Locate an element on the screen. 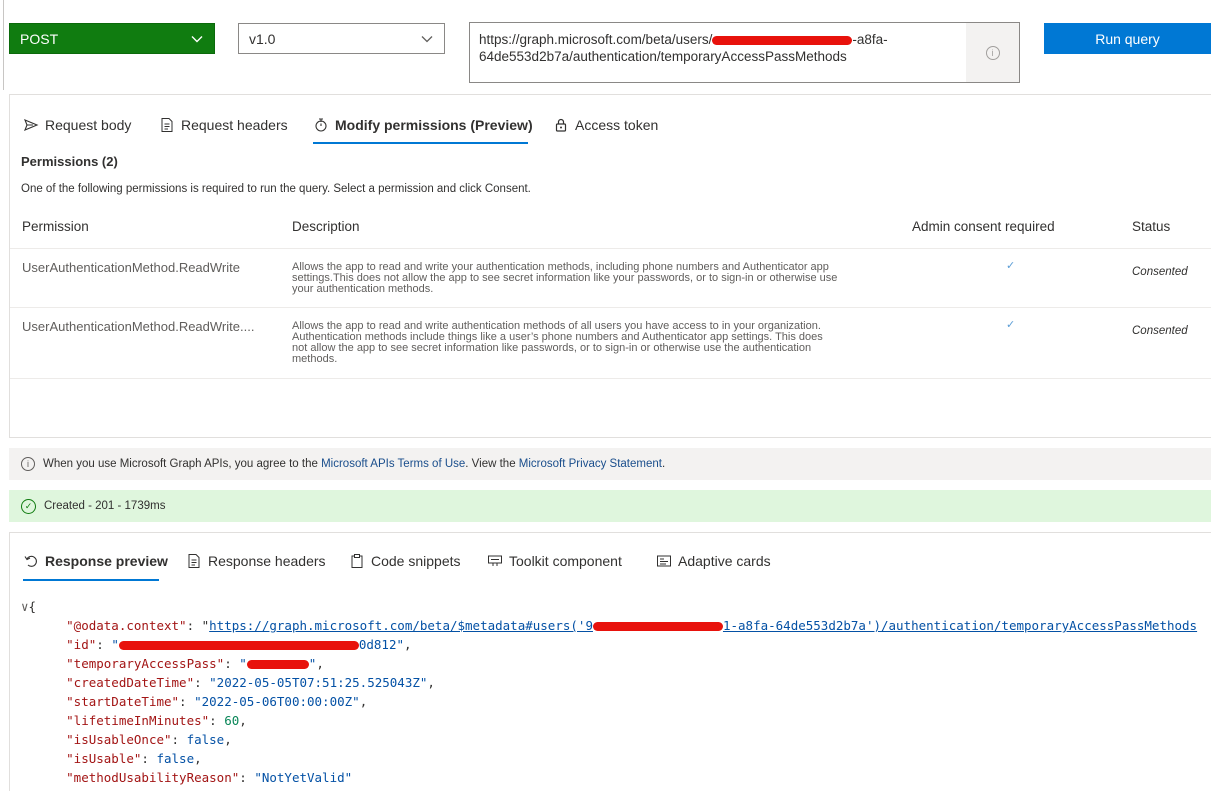  terms-mid: . View the is located at coordinates (490, 464).